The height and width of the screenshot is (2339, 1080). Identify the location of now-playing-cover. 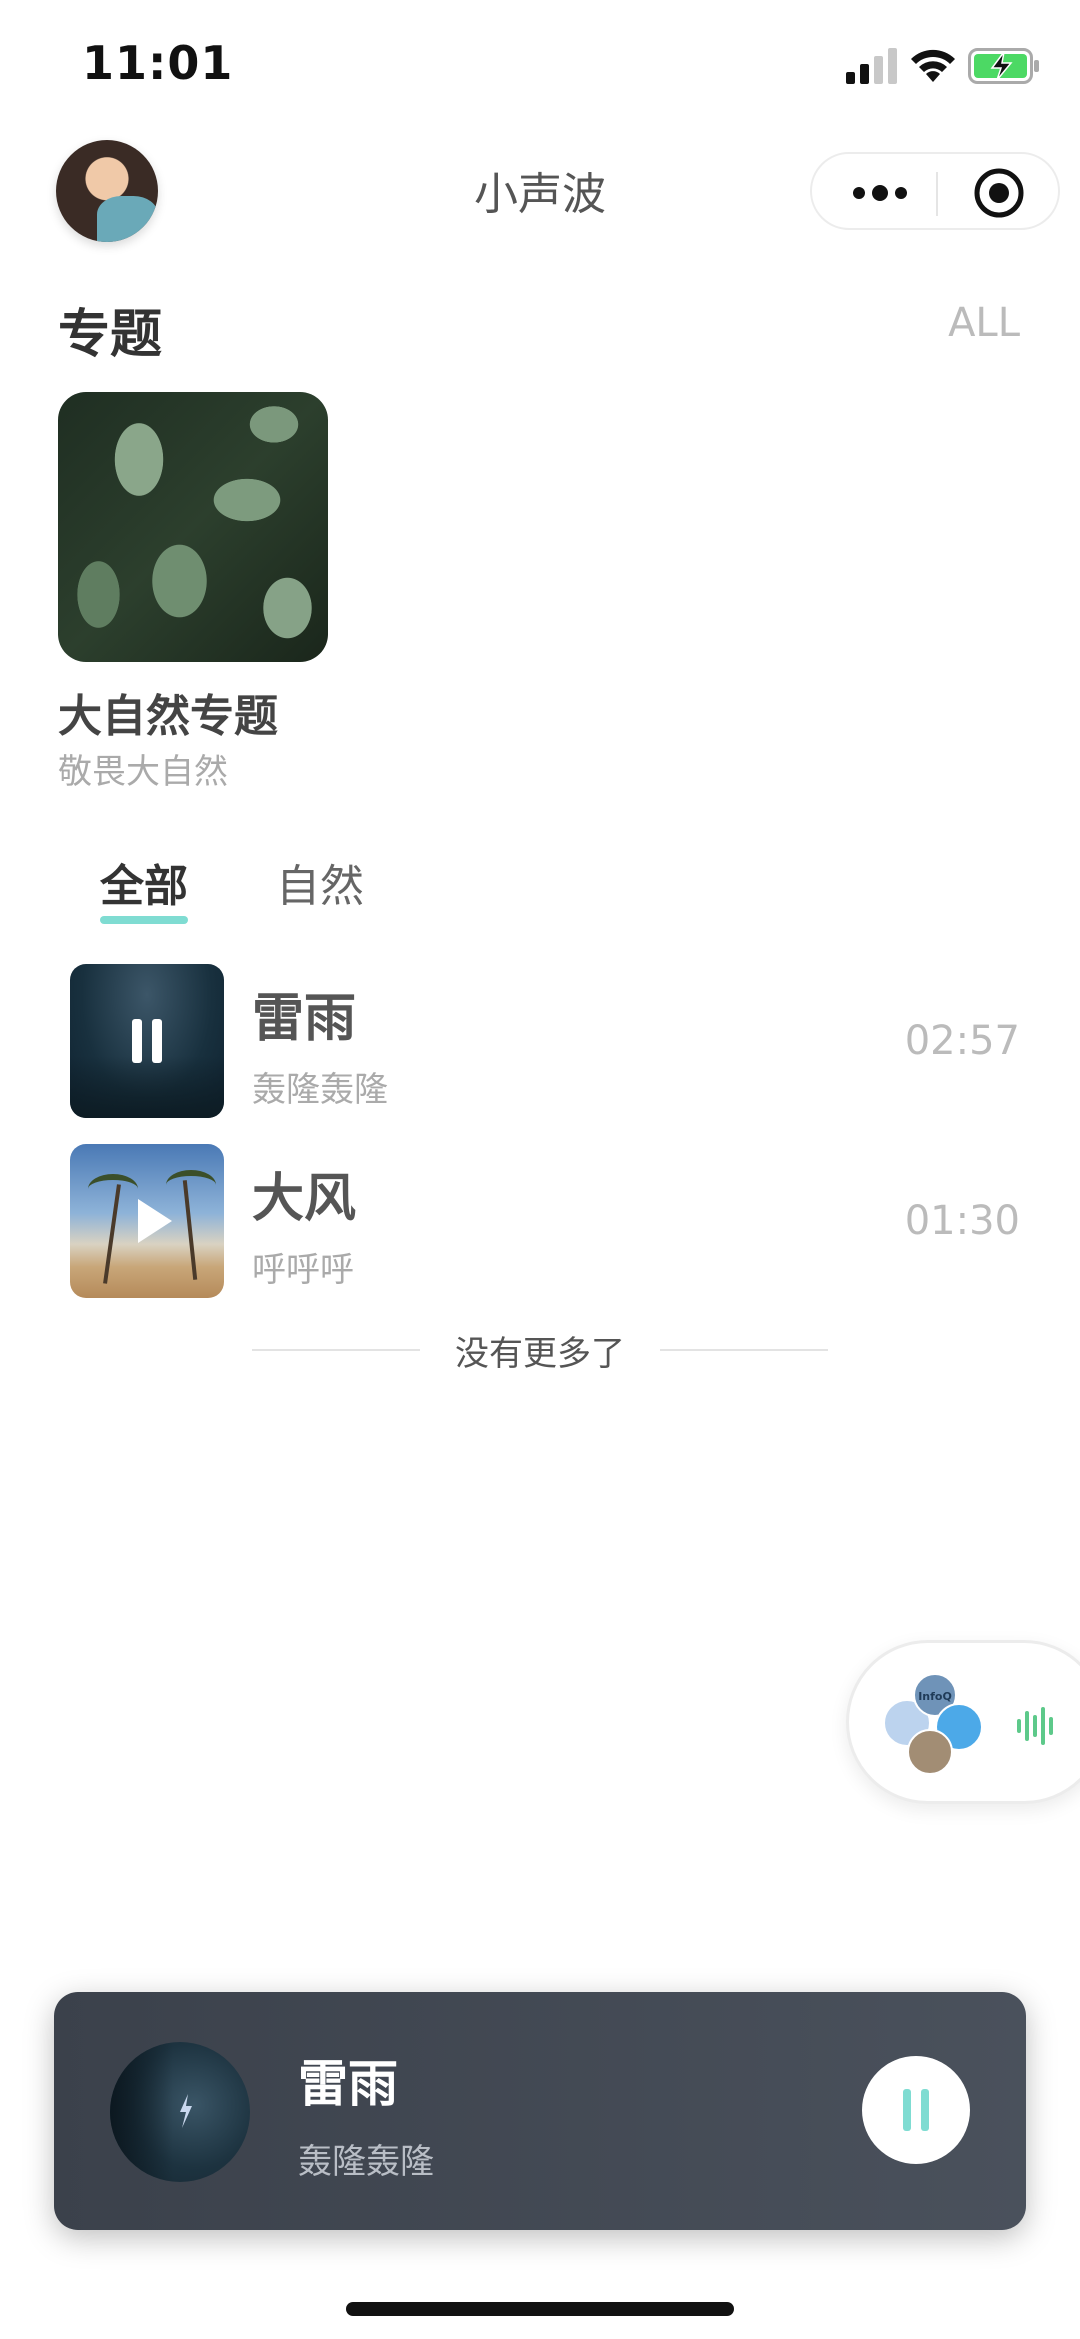
(180, 2112).